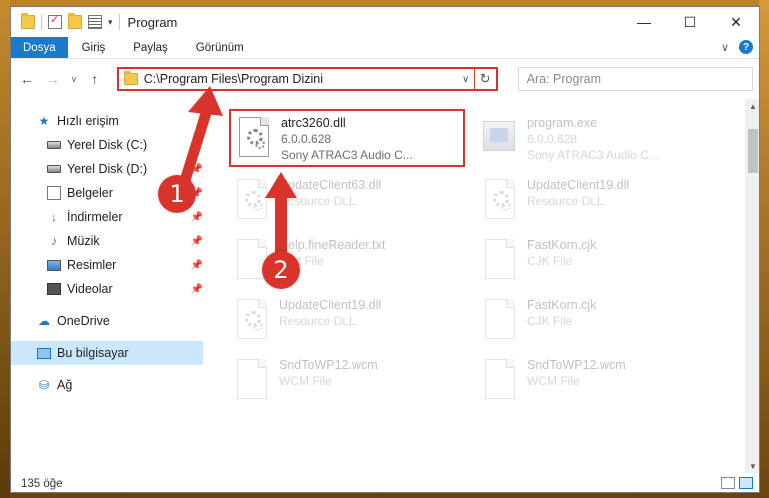  What do you see at coordinates (95, 79) in the screenshot?
I see `up-button: ↑` at bounding box center [95, 79].